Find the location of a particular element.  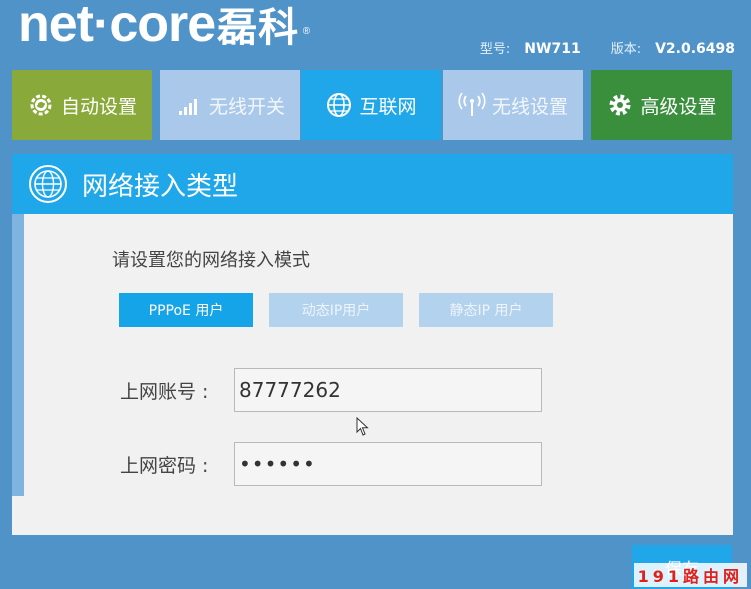

signal-bars-icon is located at coordinates (187, 107).